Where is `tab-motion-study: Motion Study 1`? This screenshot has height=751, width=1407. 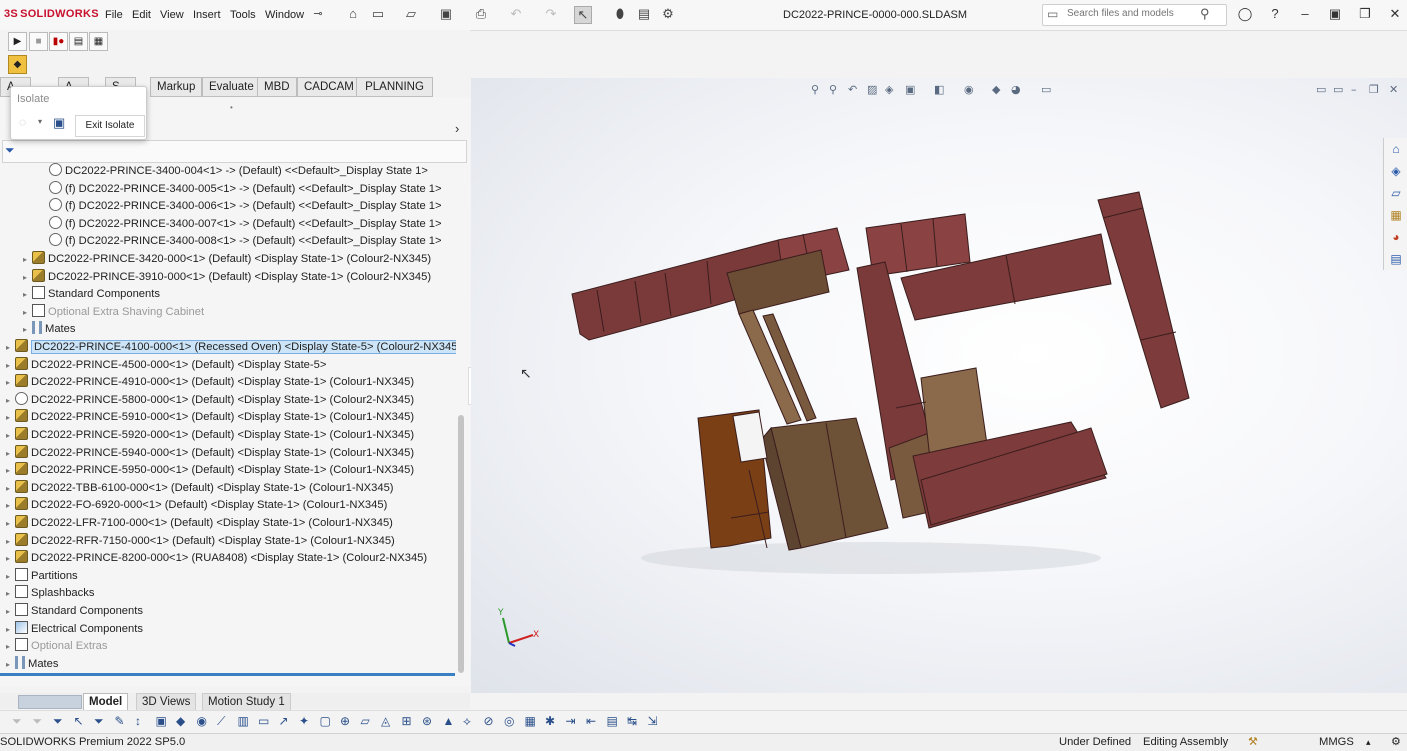 tab-motion-study: Motion Study 1 is located at coordinates (246, 702).